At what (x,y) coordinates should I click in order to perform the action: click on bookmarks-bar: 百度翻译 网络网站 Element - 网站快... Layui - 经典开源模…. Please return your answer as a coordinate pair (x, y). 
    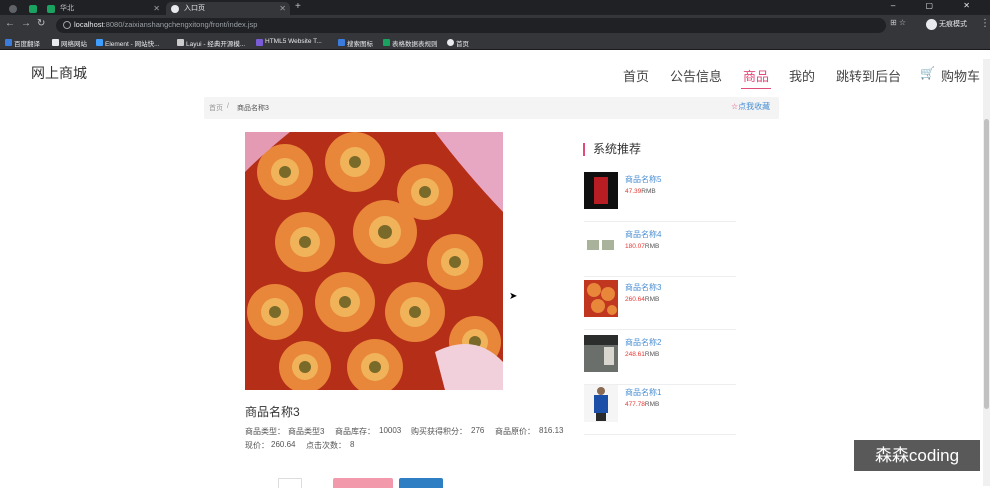
    Looking at the image, I should click on (495, 42).